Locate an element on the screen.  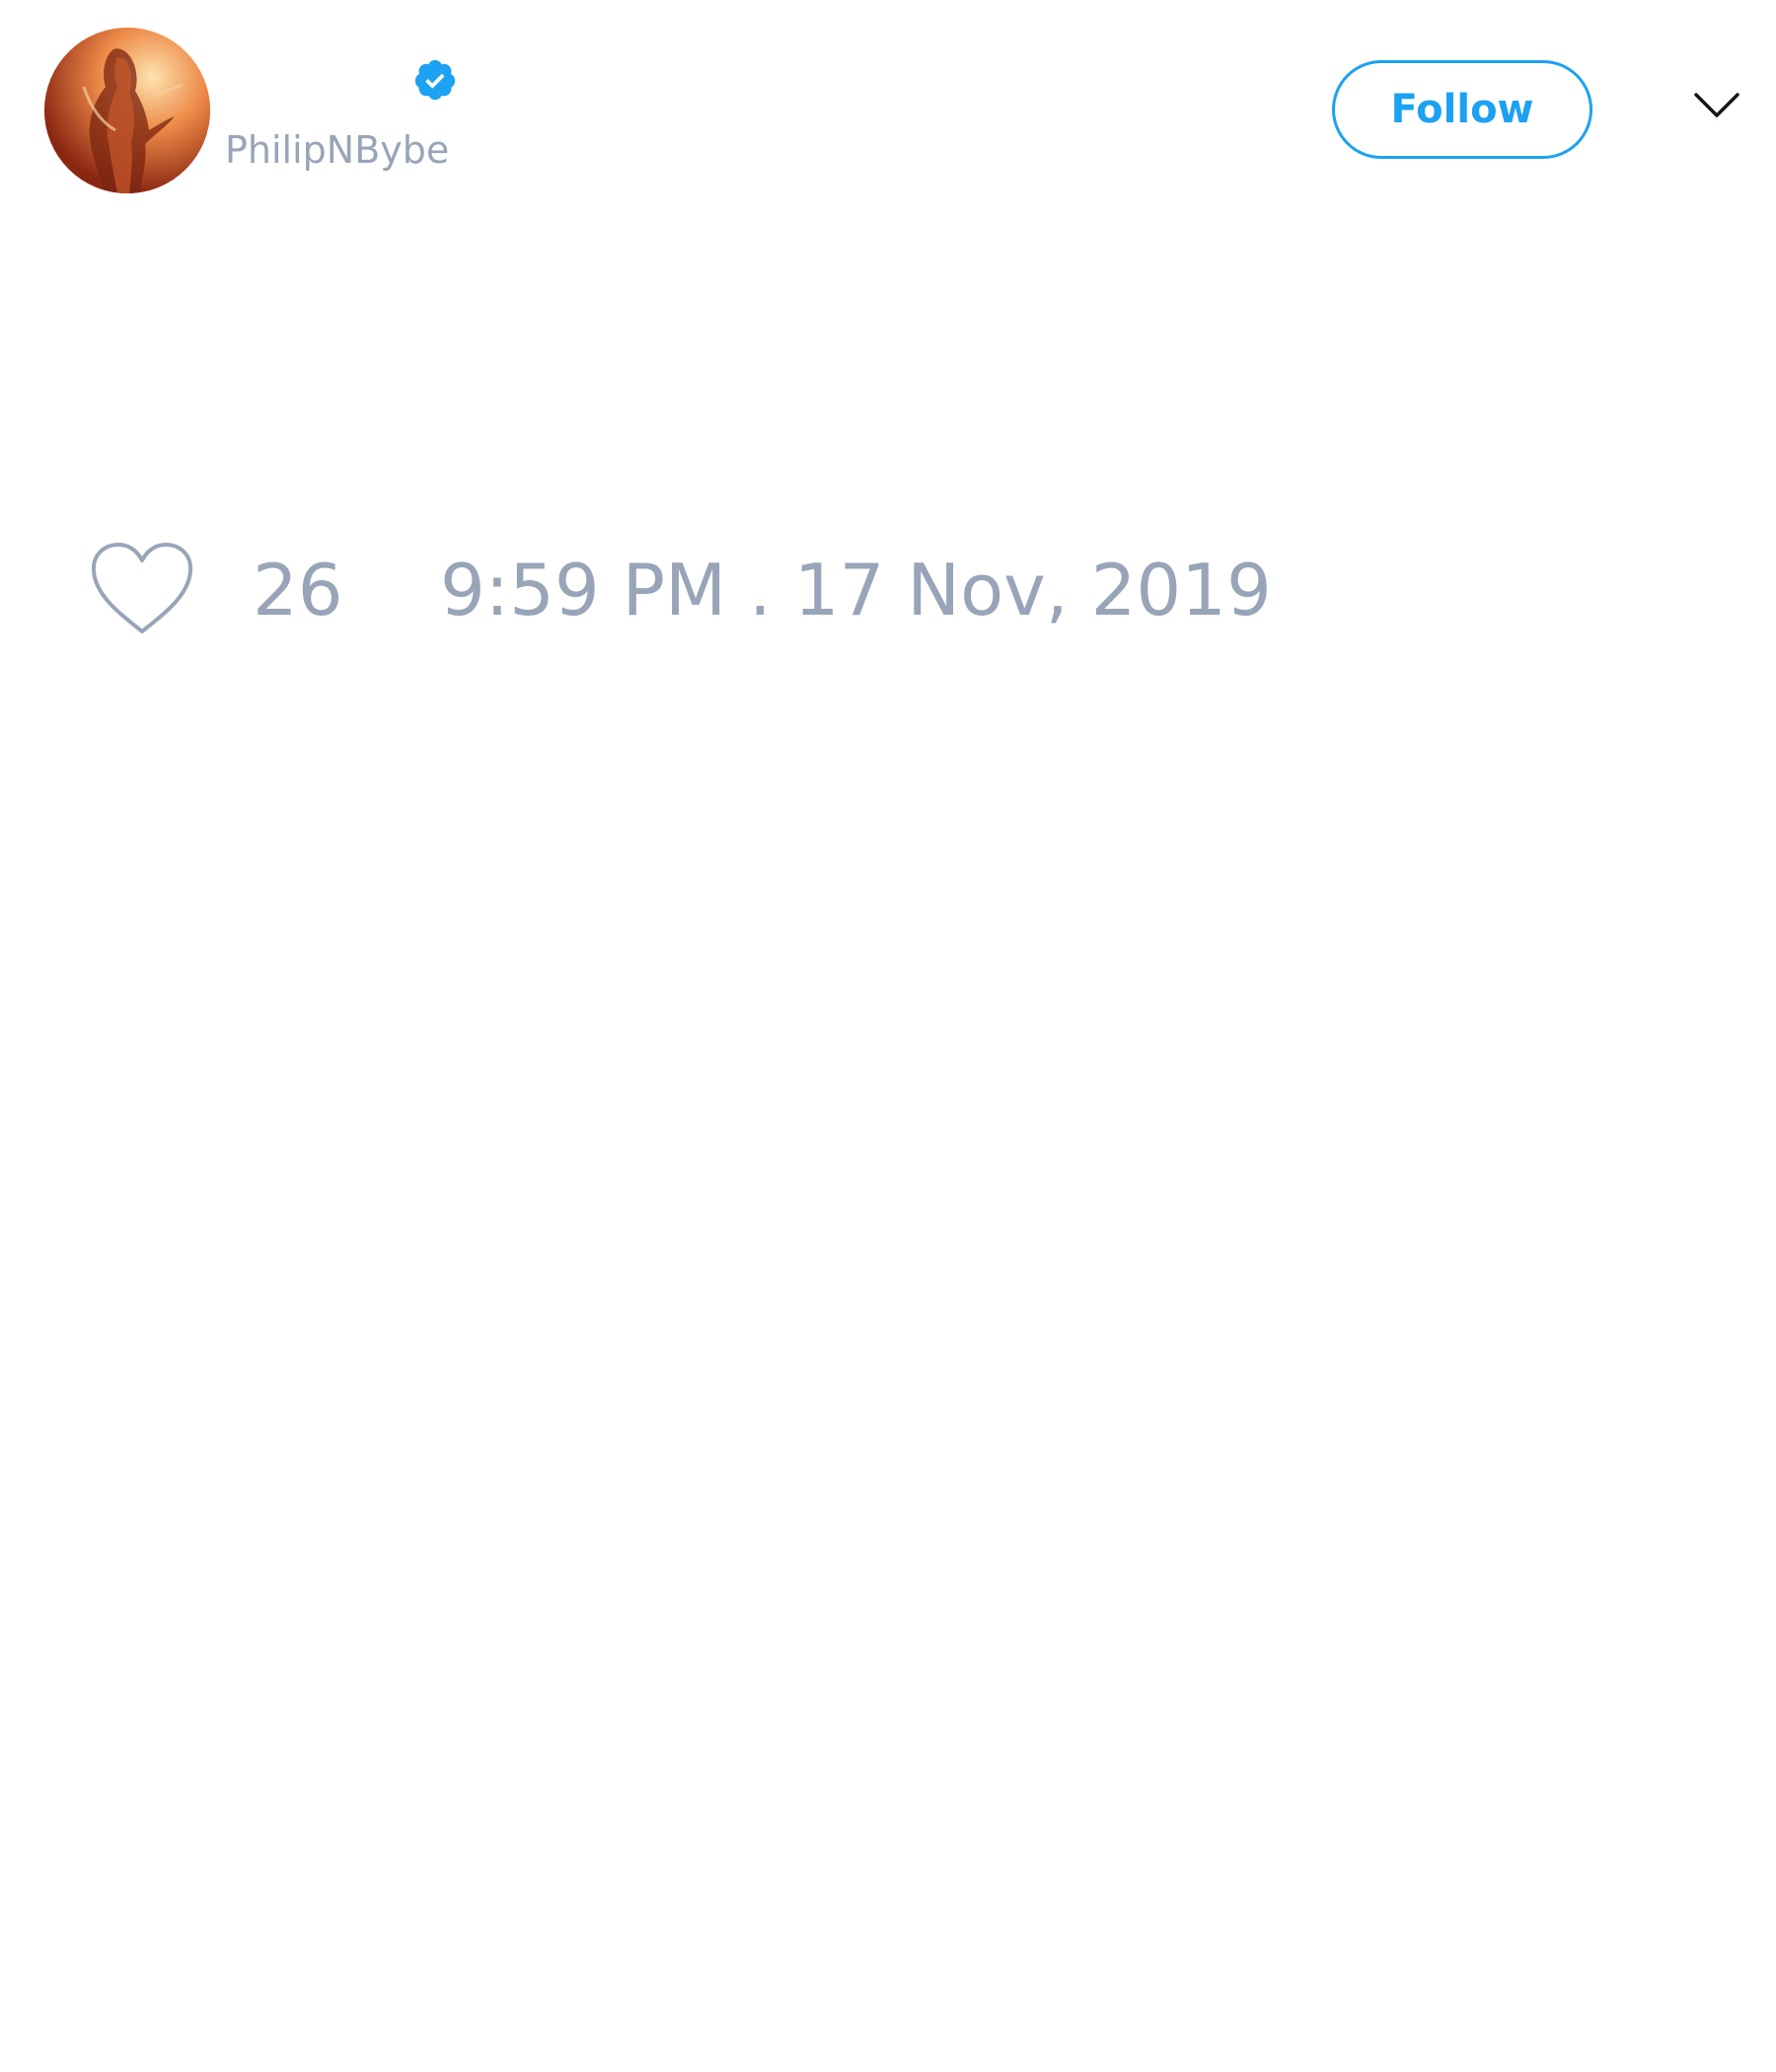
author-handle: PhilipNBybe is located at coordinates (337, 150).